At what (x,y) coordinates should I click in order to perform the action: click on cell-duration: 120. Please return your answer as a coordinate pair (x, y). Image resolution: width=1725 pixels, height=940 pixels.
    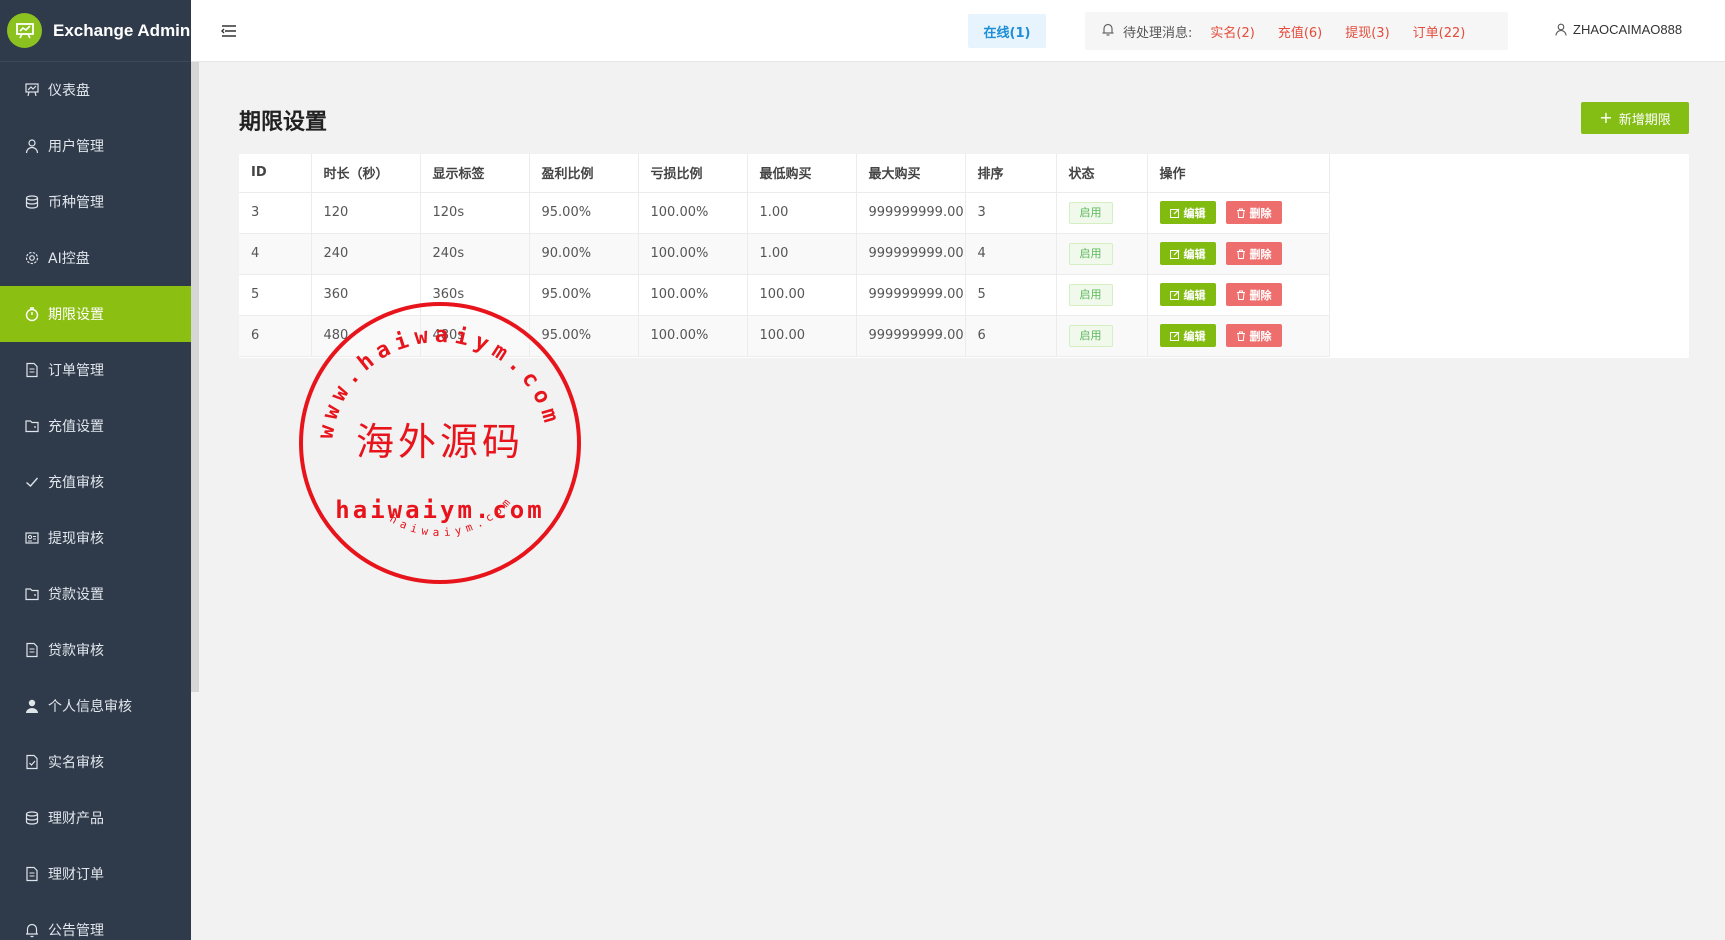
    Looking at the image, I should click on (366, 213).